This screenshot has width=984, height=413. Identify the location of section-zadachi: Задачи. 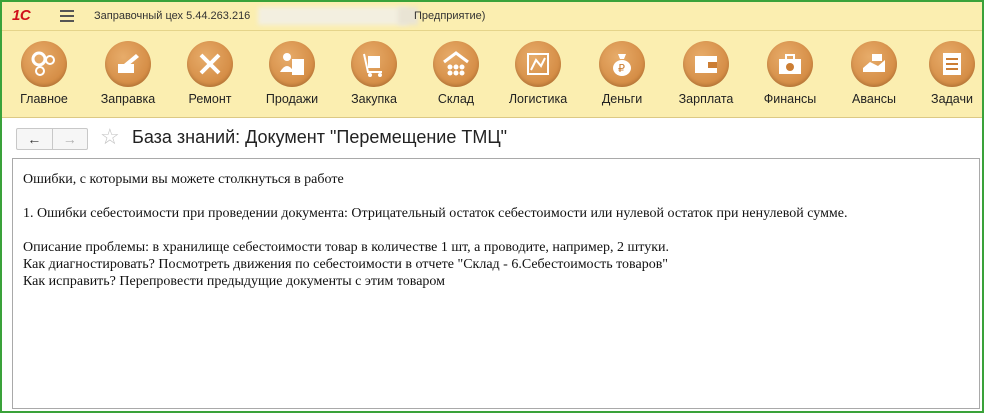
(947, 73).